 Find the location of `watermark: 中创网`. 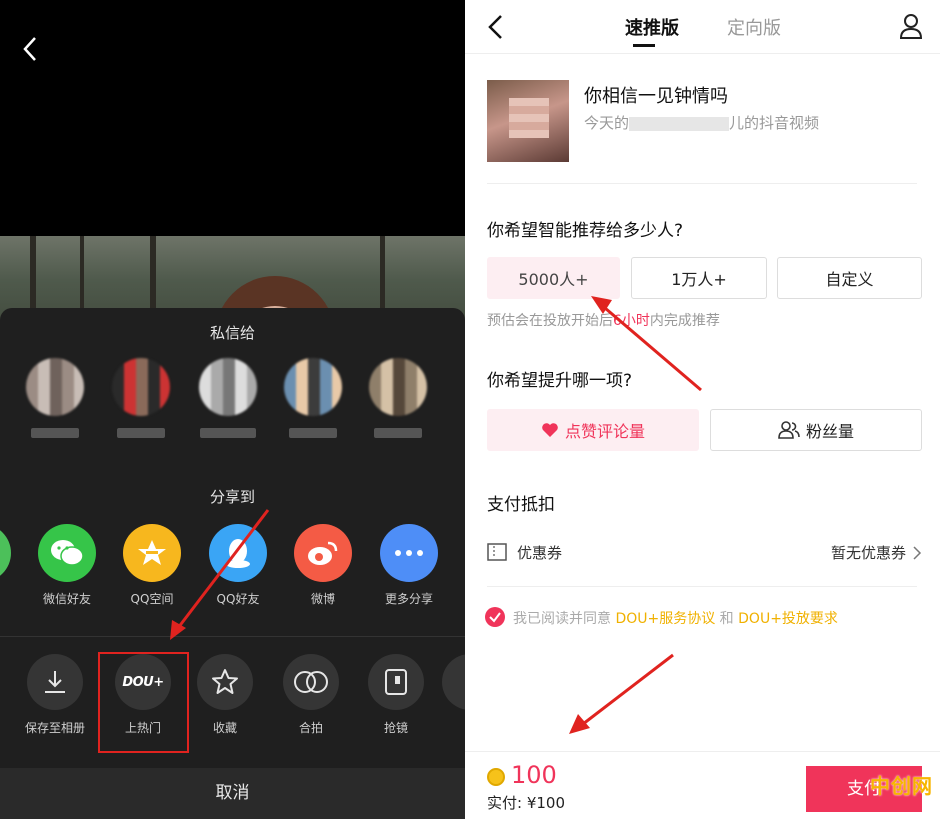

watermark: 中创网 is located at coordinates (901, 786).